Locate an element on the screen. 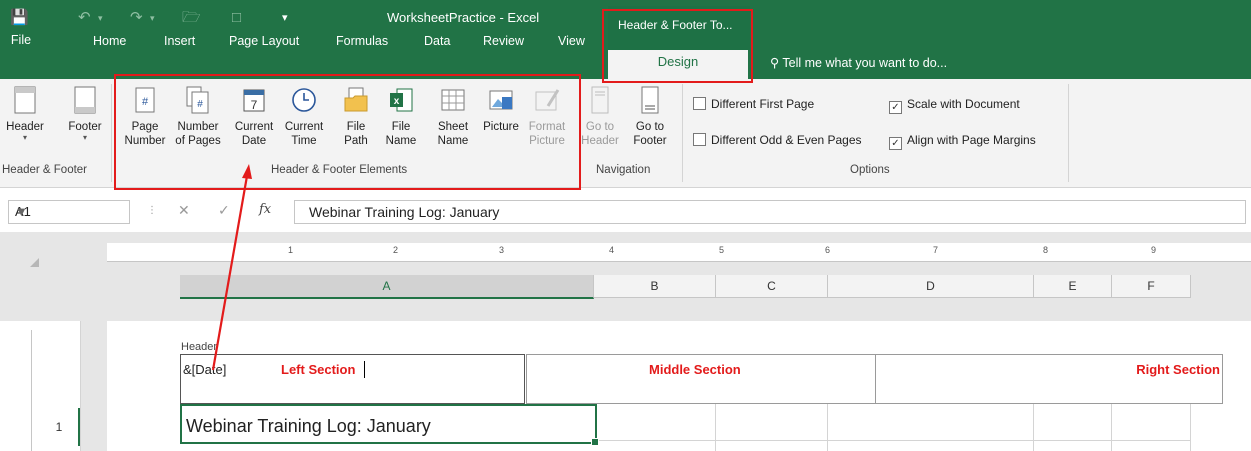  annotation-design-tab-highlight is located at coordinates (677, 46).